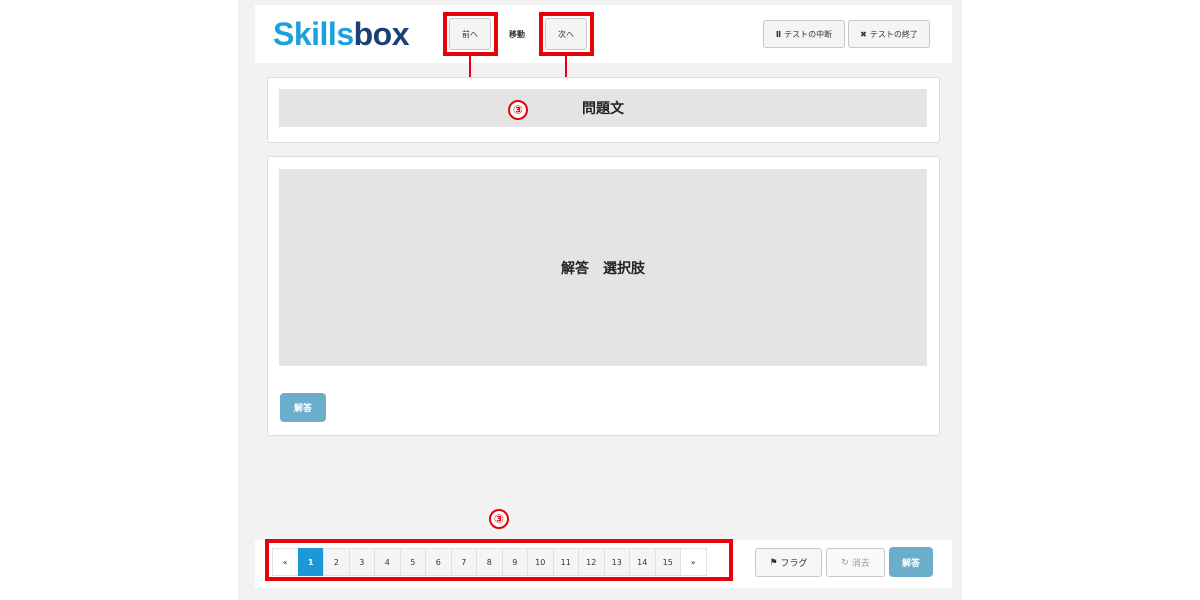  I want to click on clear-button: ↻ 消去, so click(855, 562).